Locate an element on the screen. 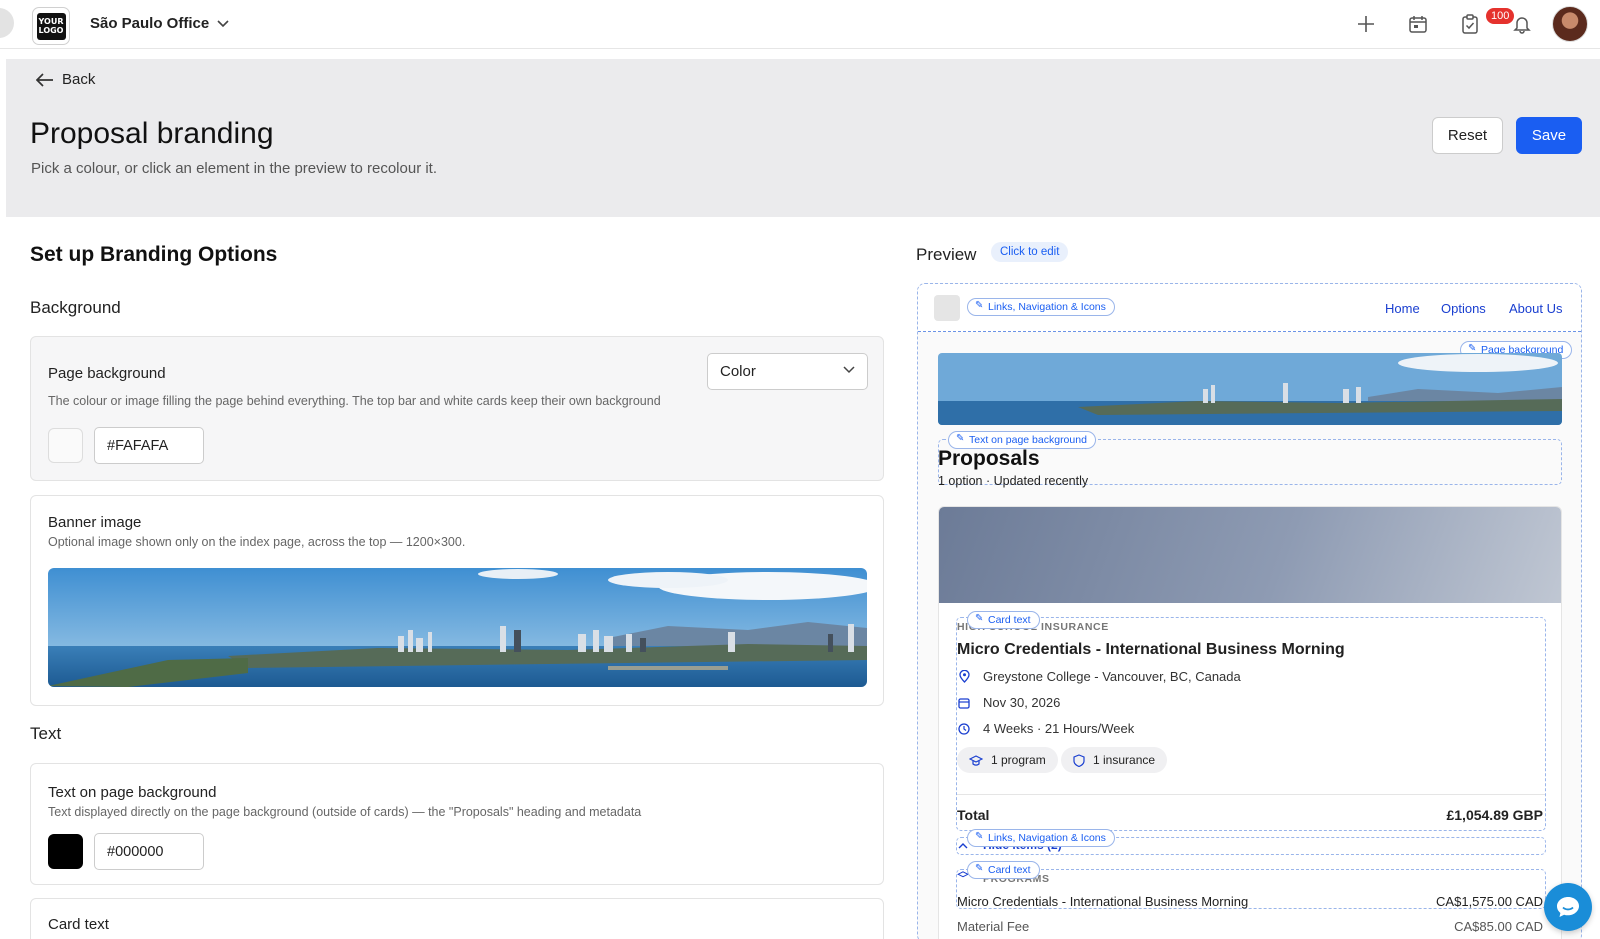 The height and width of the screenshot is (939, 1600). preview-banner-image is located at coordinates (1250, 389).